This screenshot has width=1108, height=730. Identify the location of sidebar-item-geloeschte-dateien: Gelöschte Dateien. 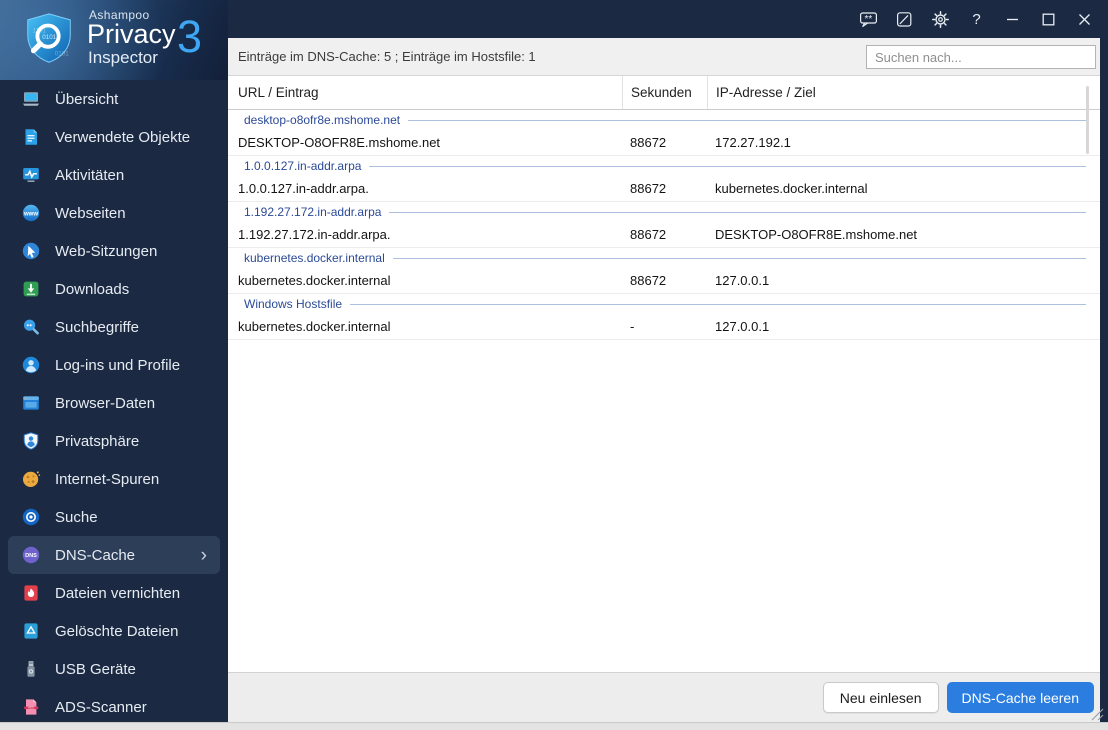
(114, 631).